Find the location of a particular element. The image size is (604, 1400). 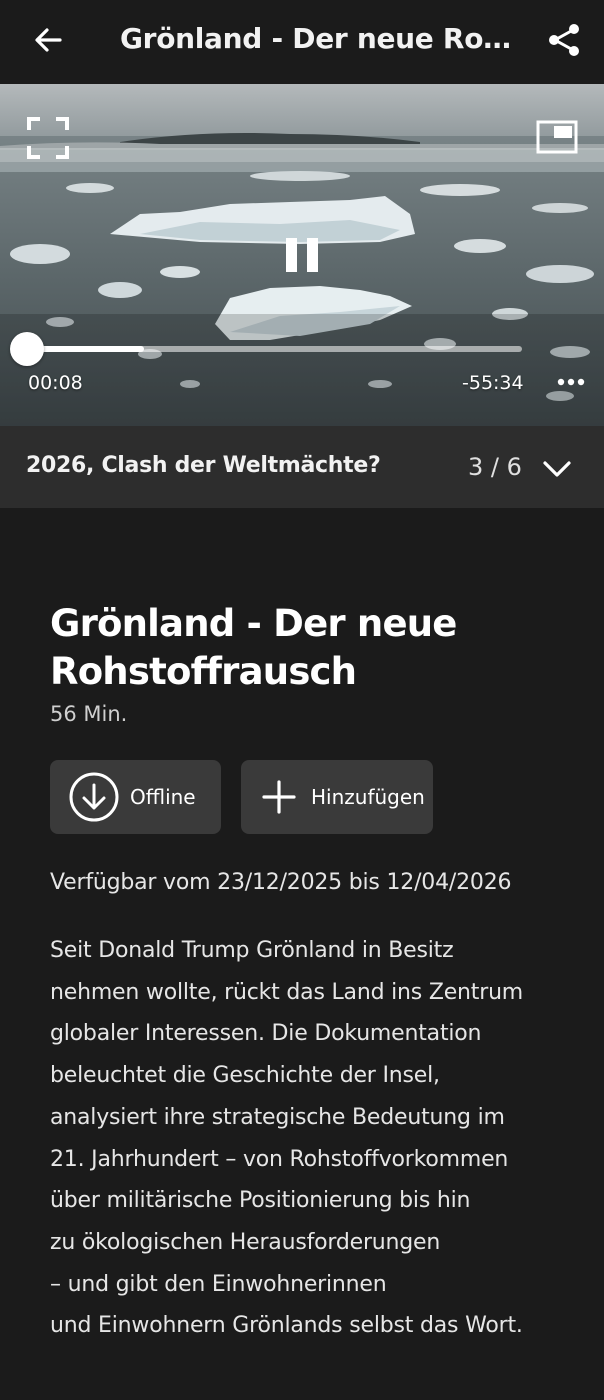

add-to-list-button: Hinzufügen is located at coordinates (337, 797).